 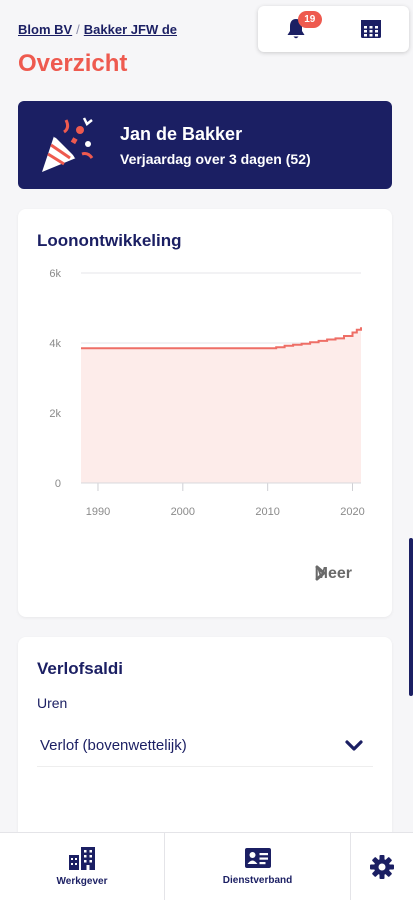 I want to click on gear-icon, so click(x=382, y=866).